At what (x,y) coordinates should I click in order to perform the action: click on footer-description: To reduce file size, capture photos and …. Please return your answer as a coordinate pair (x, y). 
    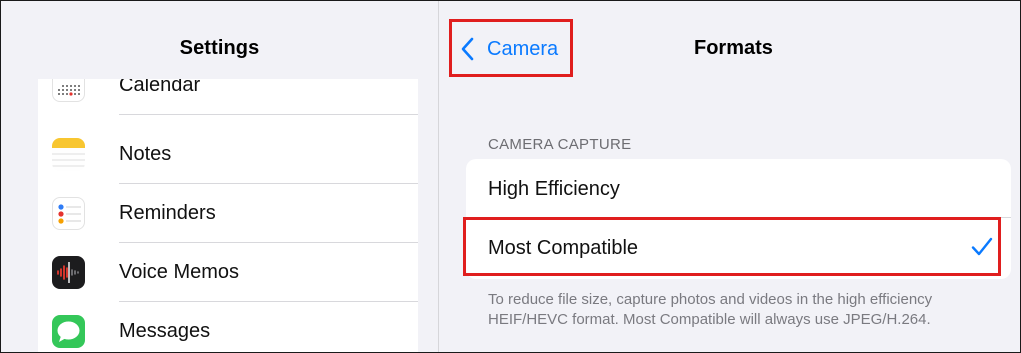
    Looking at the image, I should click on (710, 309).